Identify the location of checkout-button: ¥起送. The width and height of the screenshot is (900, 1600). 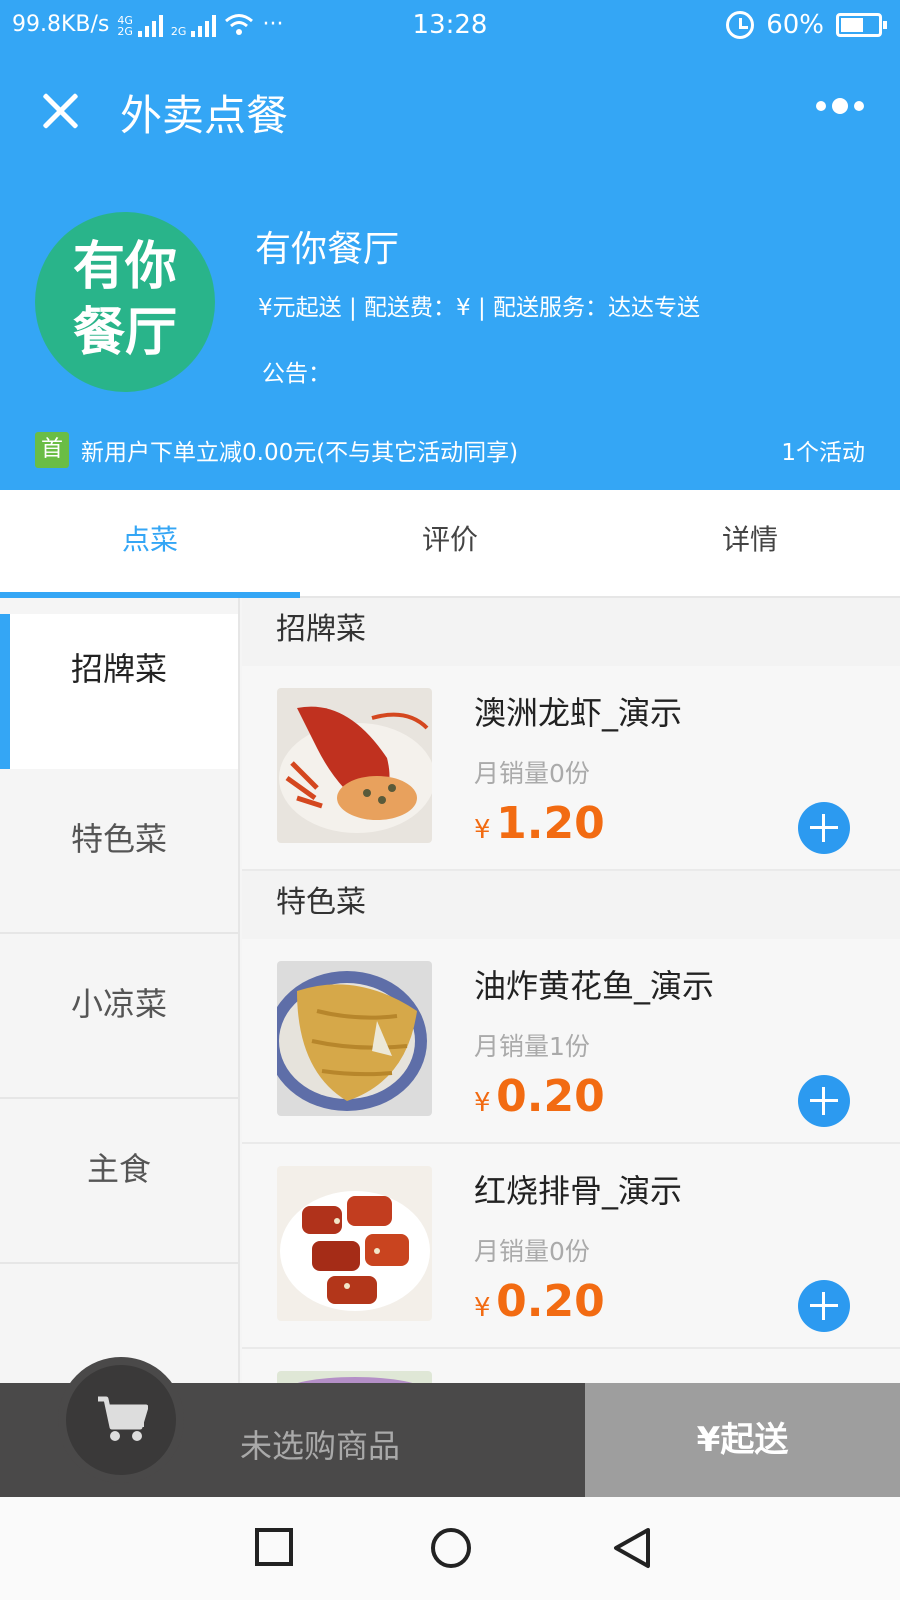
(742, 1440).